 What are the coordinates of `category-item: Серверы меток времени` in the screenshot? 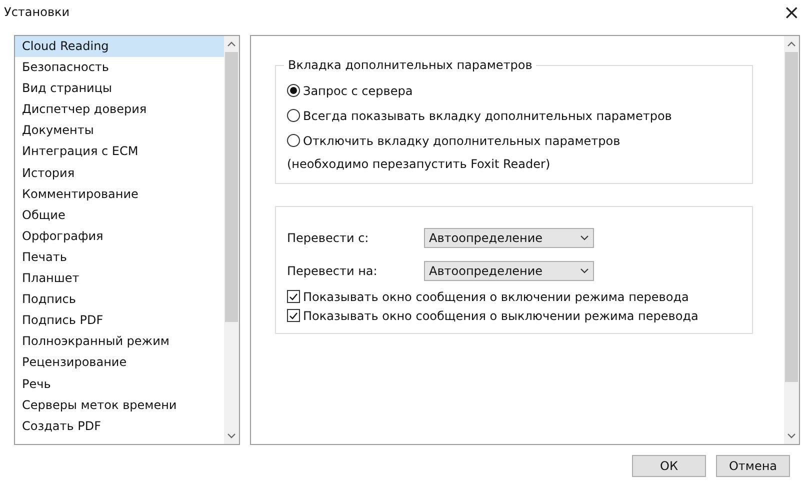 It's located at (119, 405).